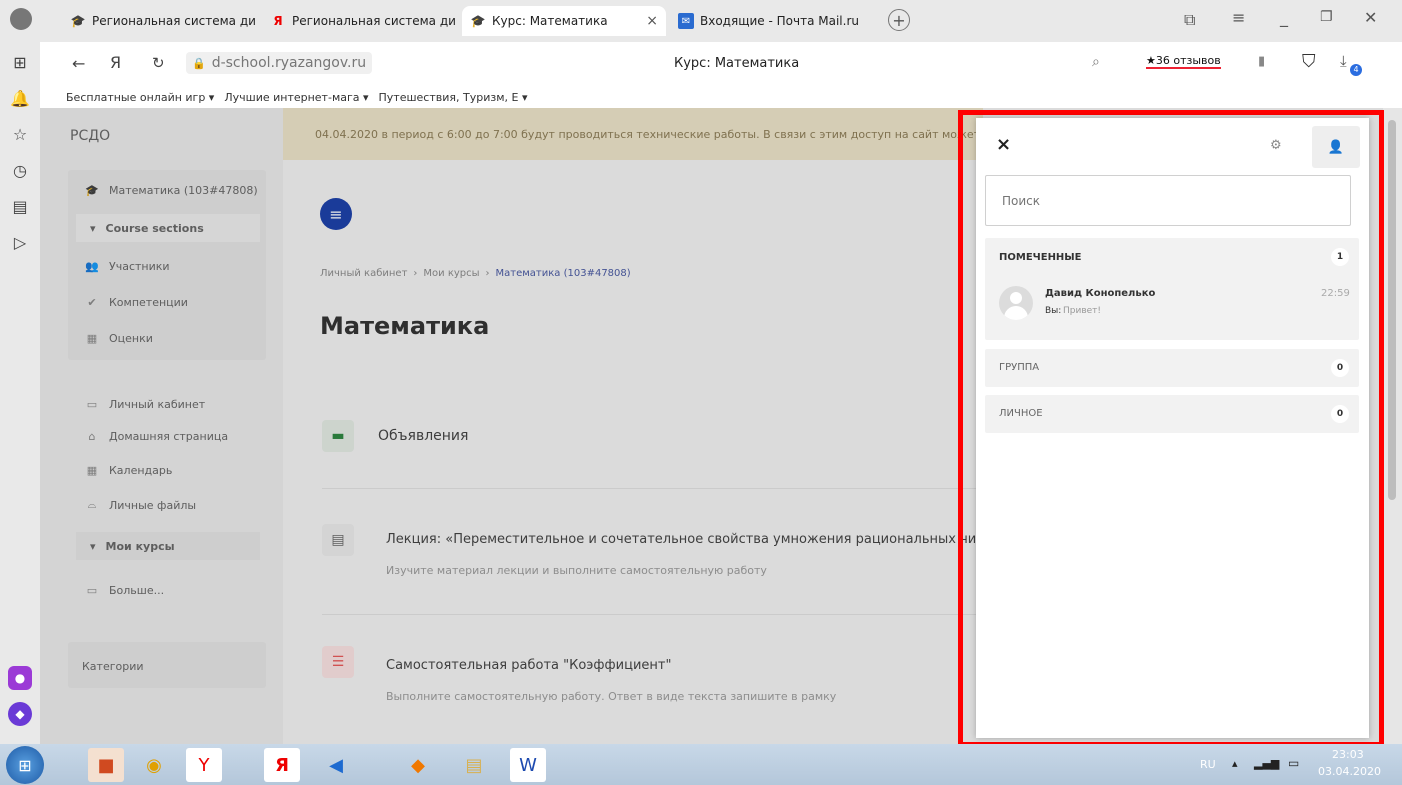  What do you see at coordinates (1266, 763) in the screenshot?
I see `network-icon: ▂▄▆` at bounding box center [1266, 763].